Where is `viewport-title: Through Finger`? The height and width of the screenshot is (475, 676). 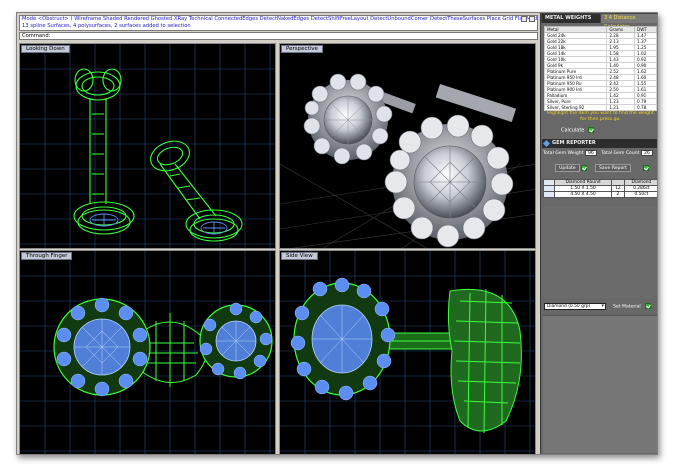
viewport-title: Through Finger is located at coordinates (47, 256).